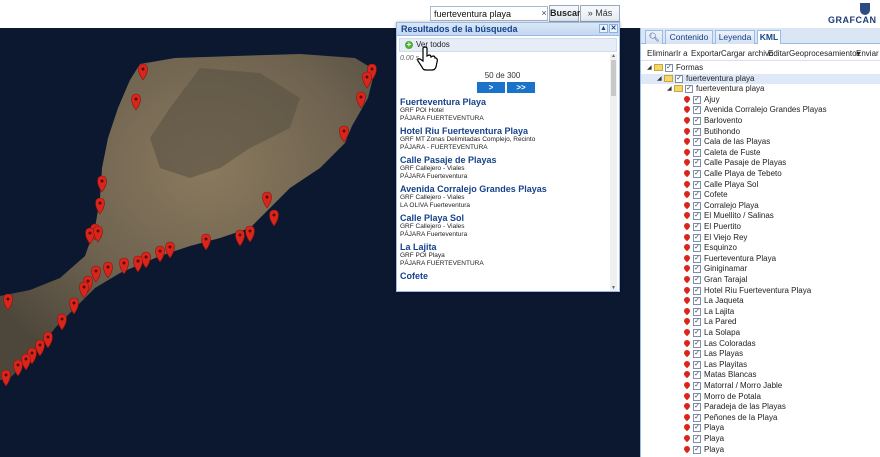  I want to click on tree-node-place: ✓ Fuerteventura Playa, so click(760, 259).